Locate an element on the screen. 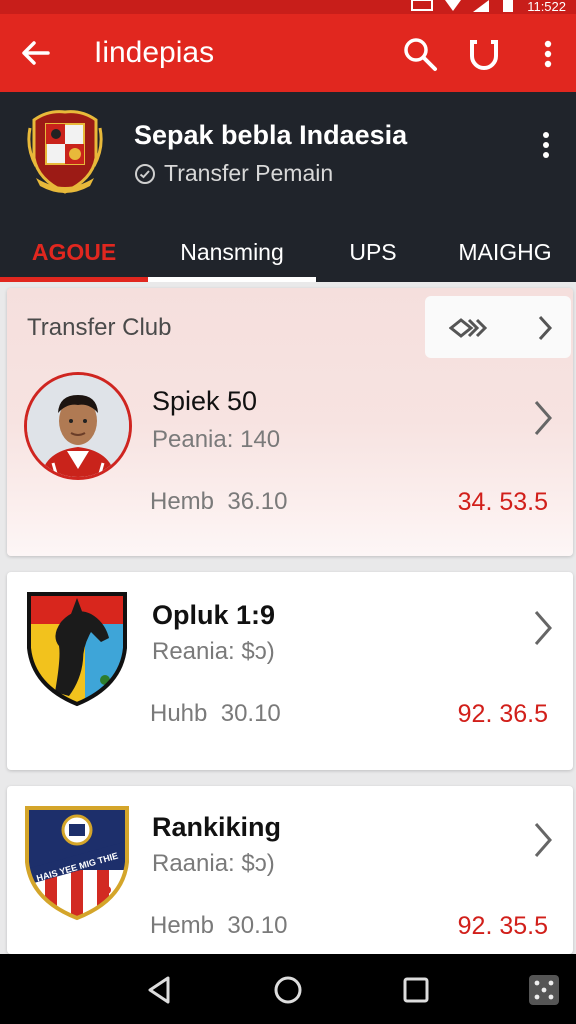 The height and width of the screenshot is (1024, 576). player-avatar is located at coordinates (78, 426).